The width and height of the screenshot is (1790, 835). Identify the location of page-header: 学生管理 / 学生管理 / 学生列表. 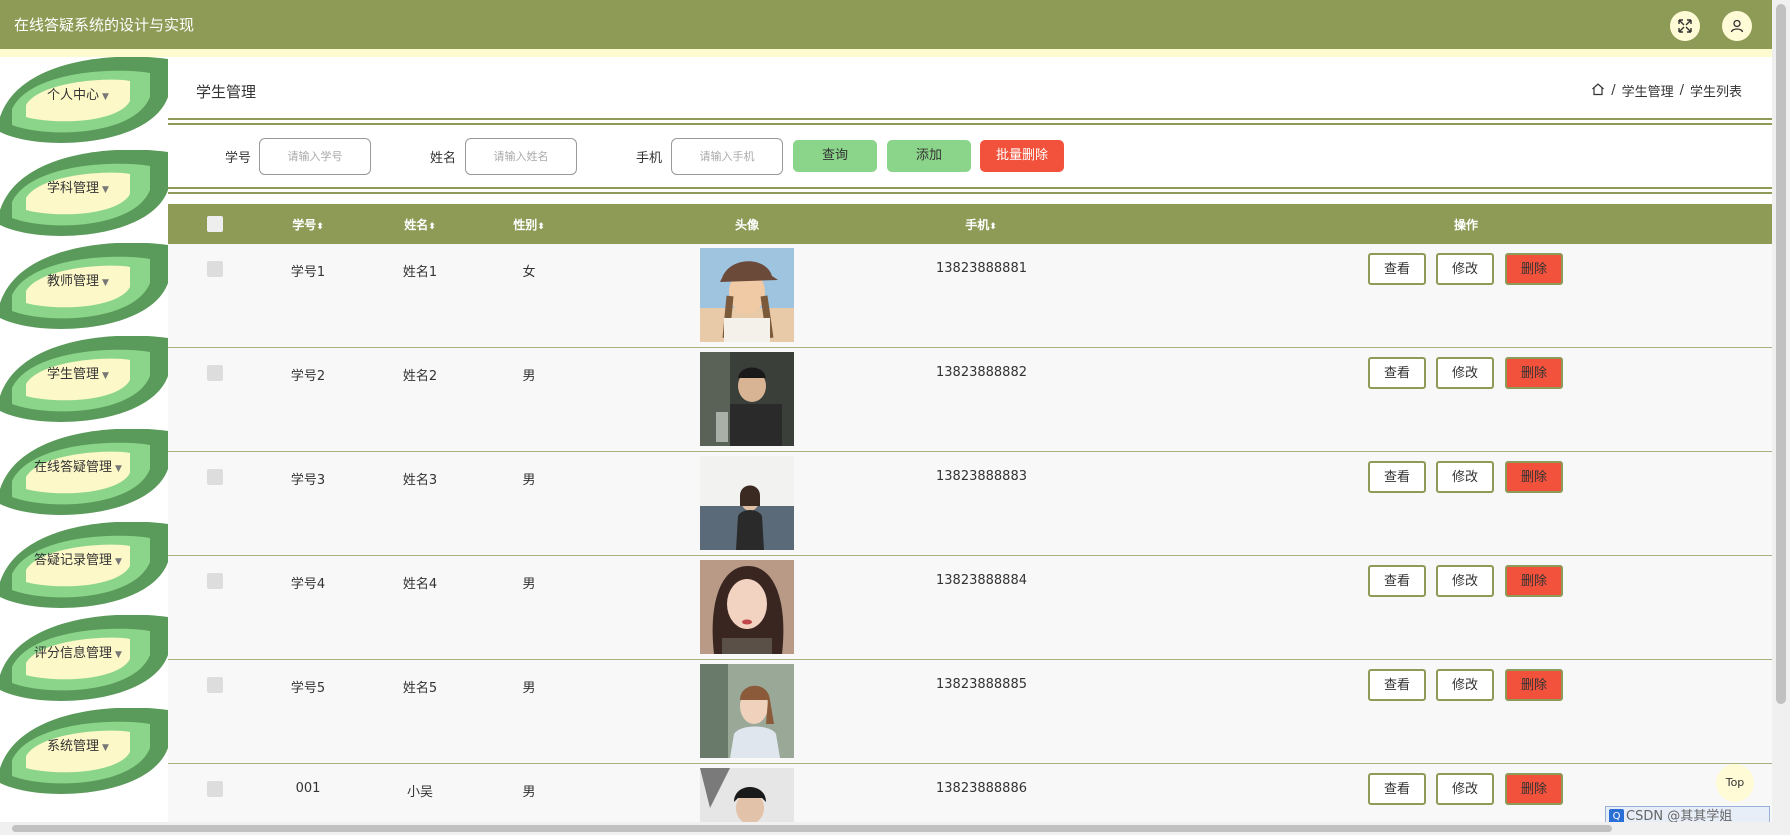
(970, 88).